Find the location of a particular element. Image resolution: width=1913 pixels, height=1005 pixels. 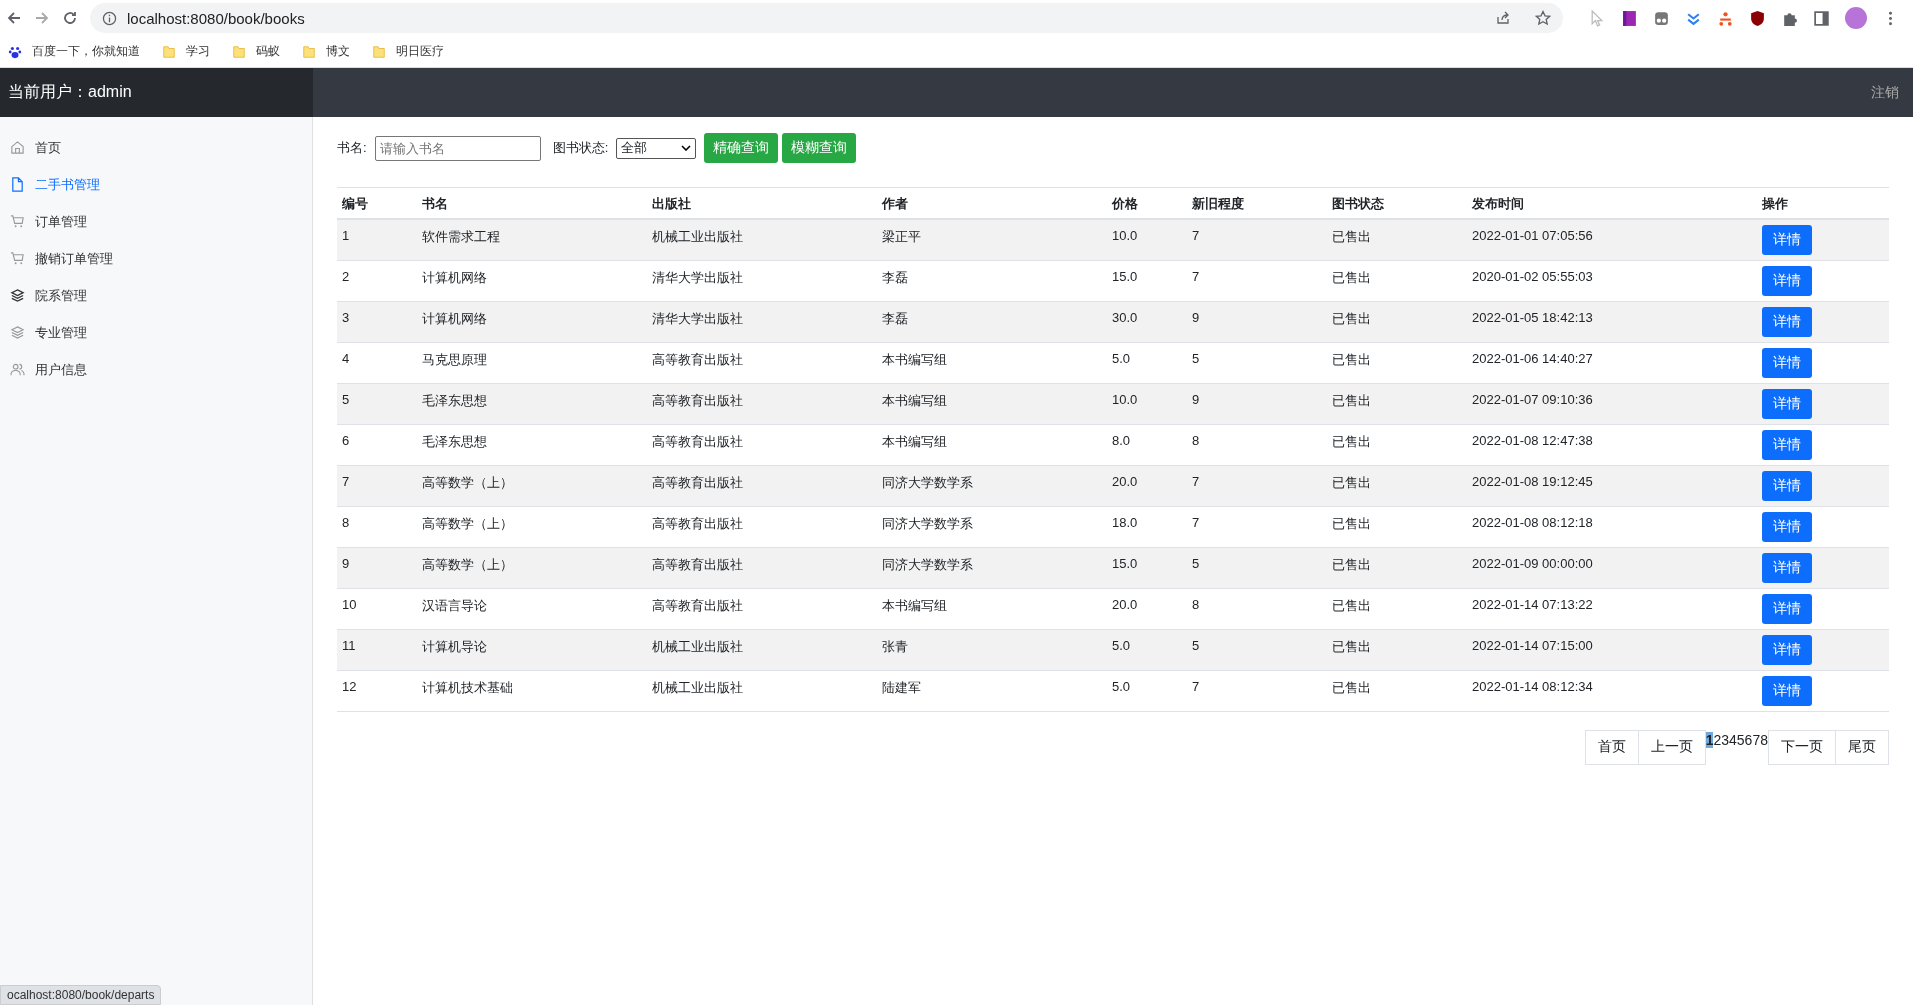

bookmark: 博文 is located at coordinates (326, 51).